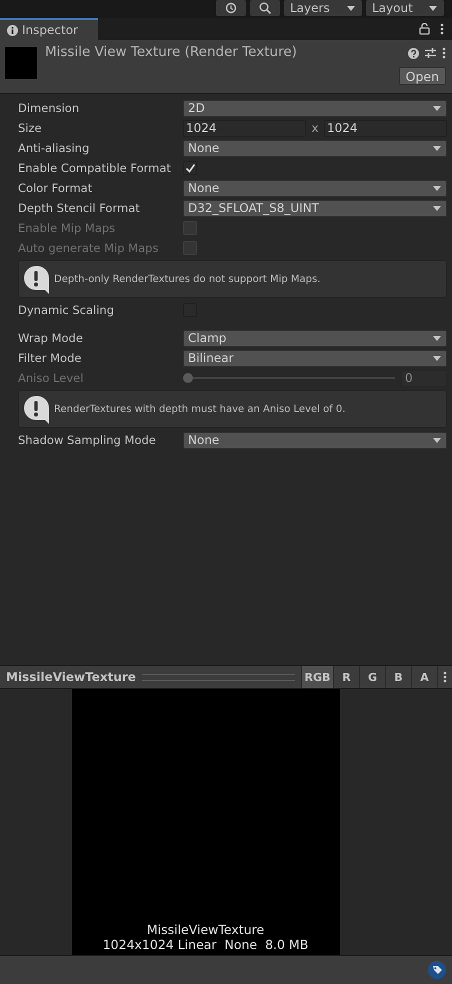 The height and width of the screenshot is (984, 452). I want to click on height-field: 1024, so click(385, 128).